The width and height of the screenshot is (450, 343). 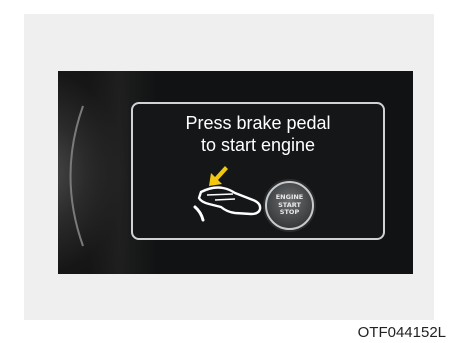 What do you see at coordinates (258, 134) in the screenshot?
I see `message-text: Press brake pedal to start engine` at bounding box center [258, 134].